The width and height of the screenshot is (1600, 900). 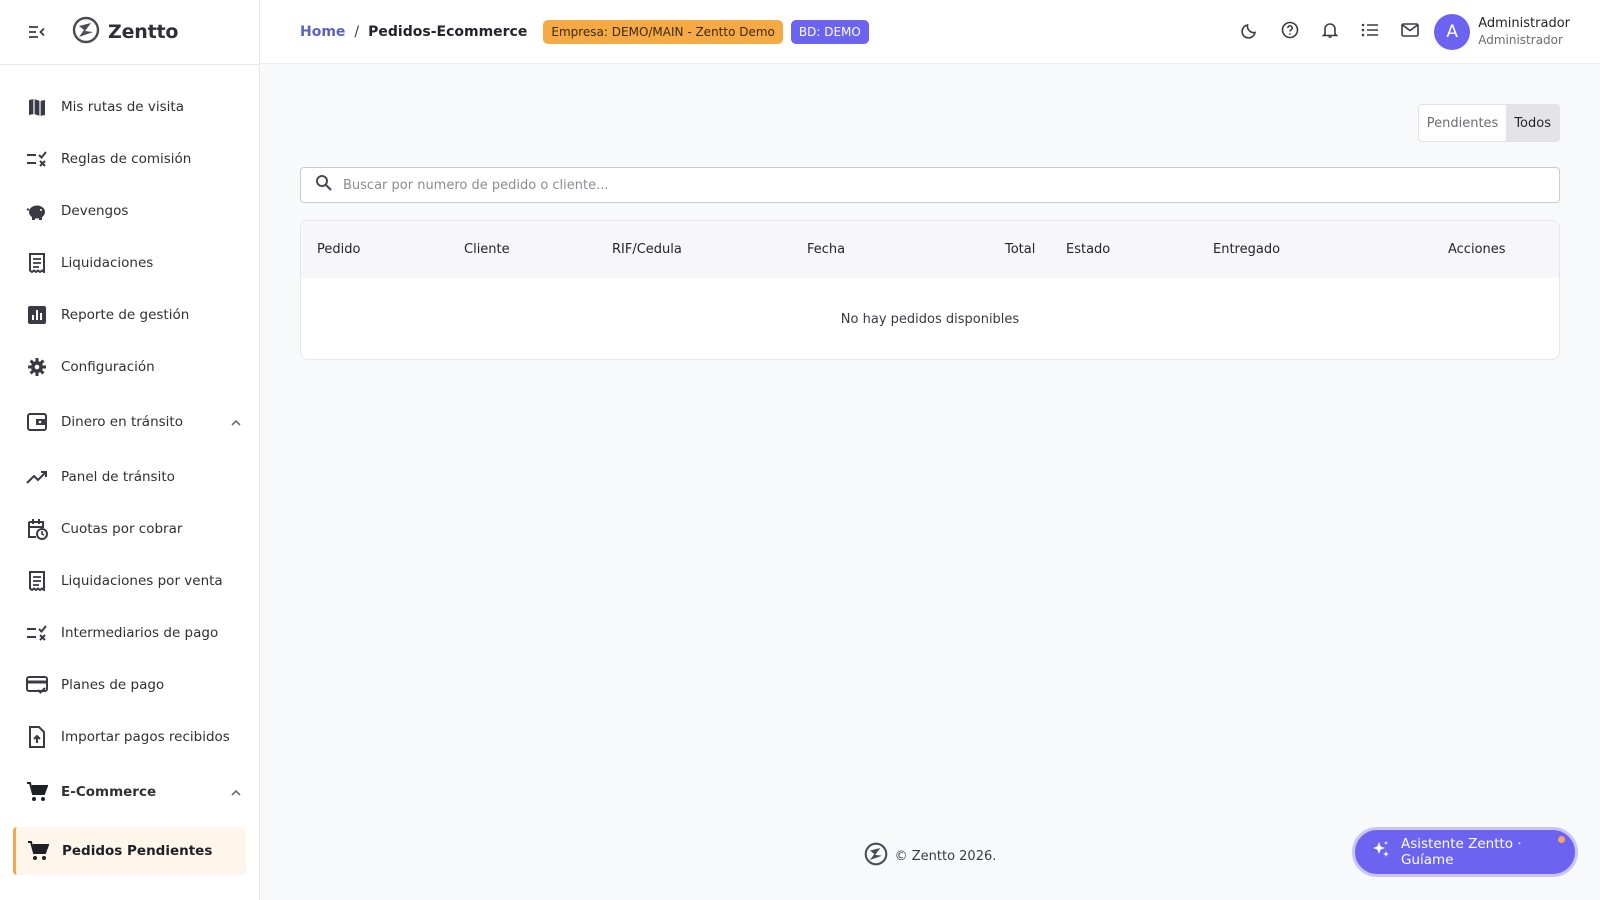 What do you see at coordinates (1524, 23) in the screenshot?
I see `user-name: Administrador` at bounding box center [1524, 23].